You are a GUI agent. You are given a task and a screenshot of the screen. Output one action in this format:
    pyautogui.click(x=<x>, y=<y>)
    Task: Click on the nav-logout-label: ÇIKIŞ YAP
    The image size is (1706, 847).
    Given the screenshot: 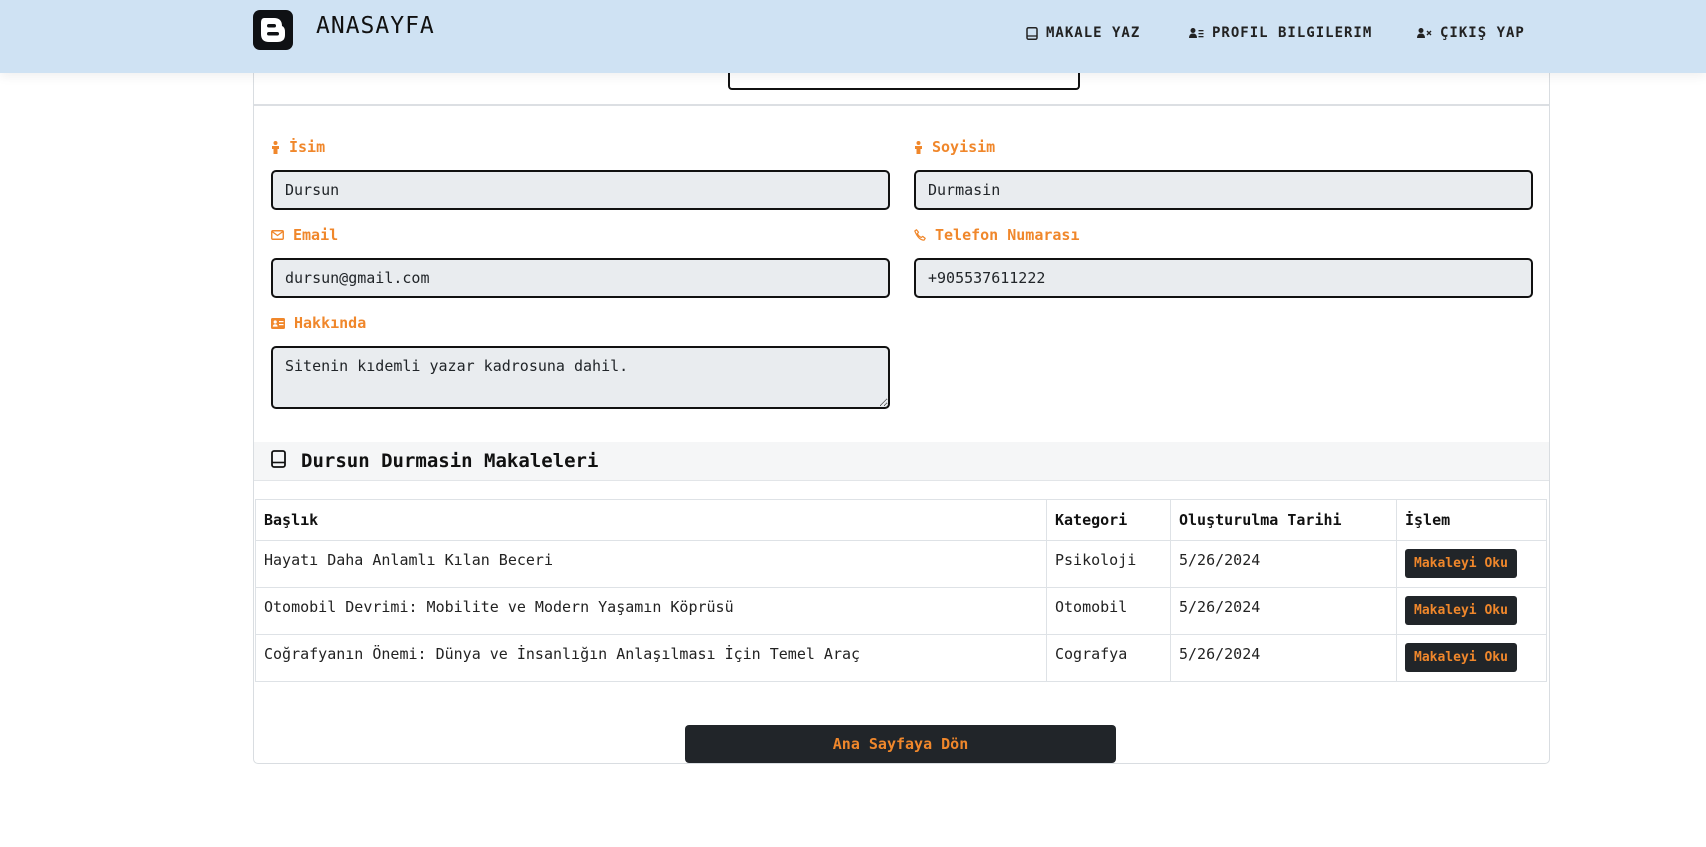 What is the action you would take?
    pyautogui.click(x=1482, y=33)
    